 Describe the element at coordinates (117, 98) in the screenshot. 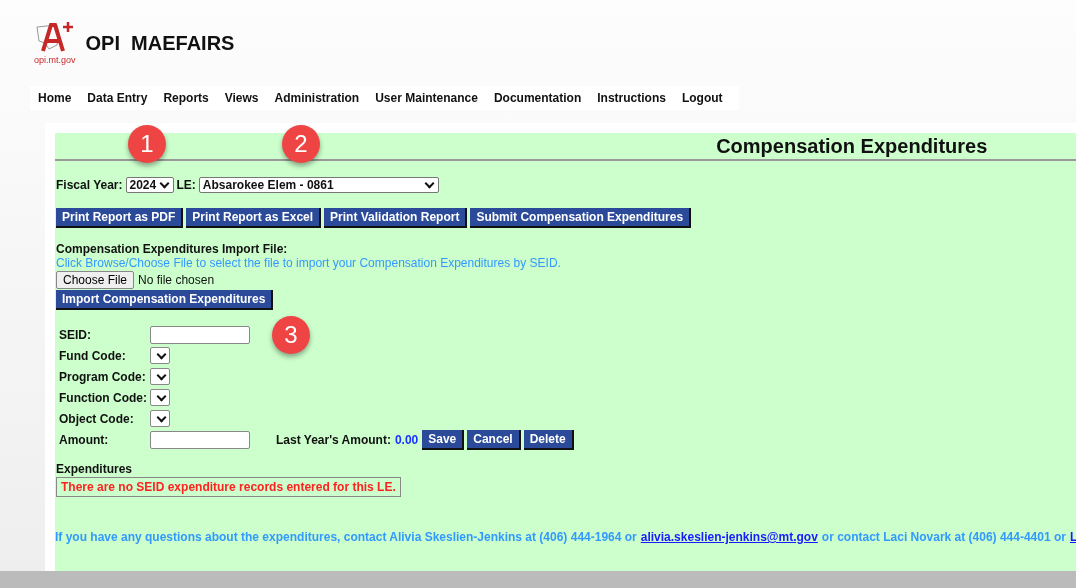

I see `nav-link: Data Entry` at that location.